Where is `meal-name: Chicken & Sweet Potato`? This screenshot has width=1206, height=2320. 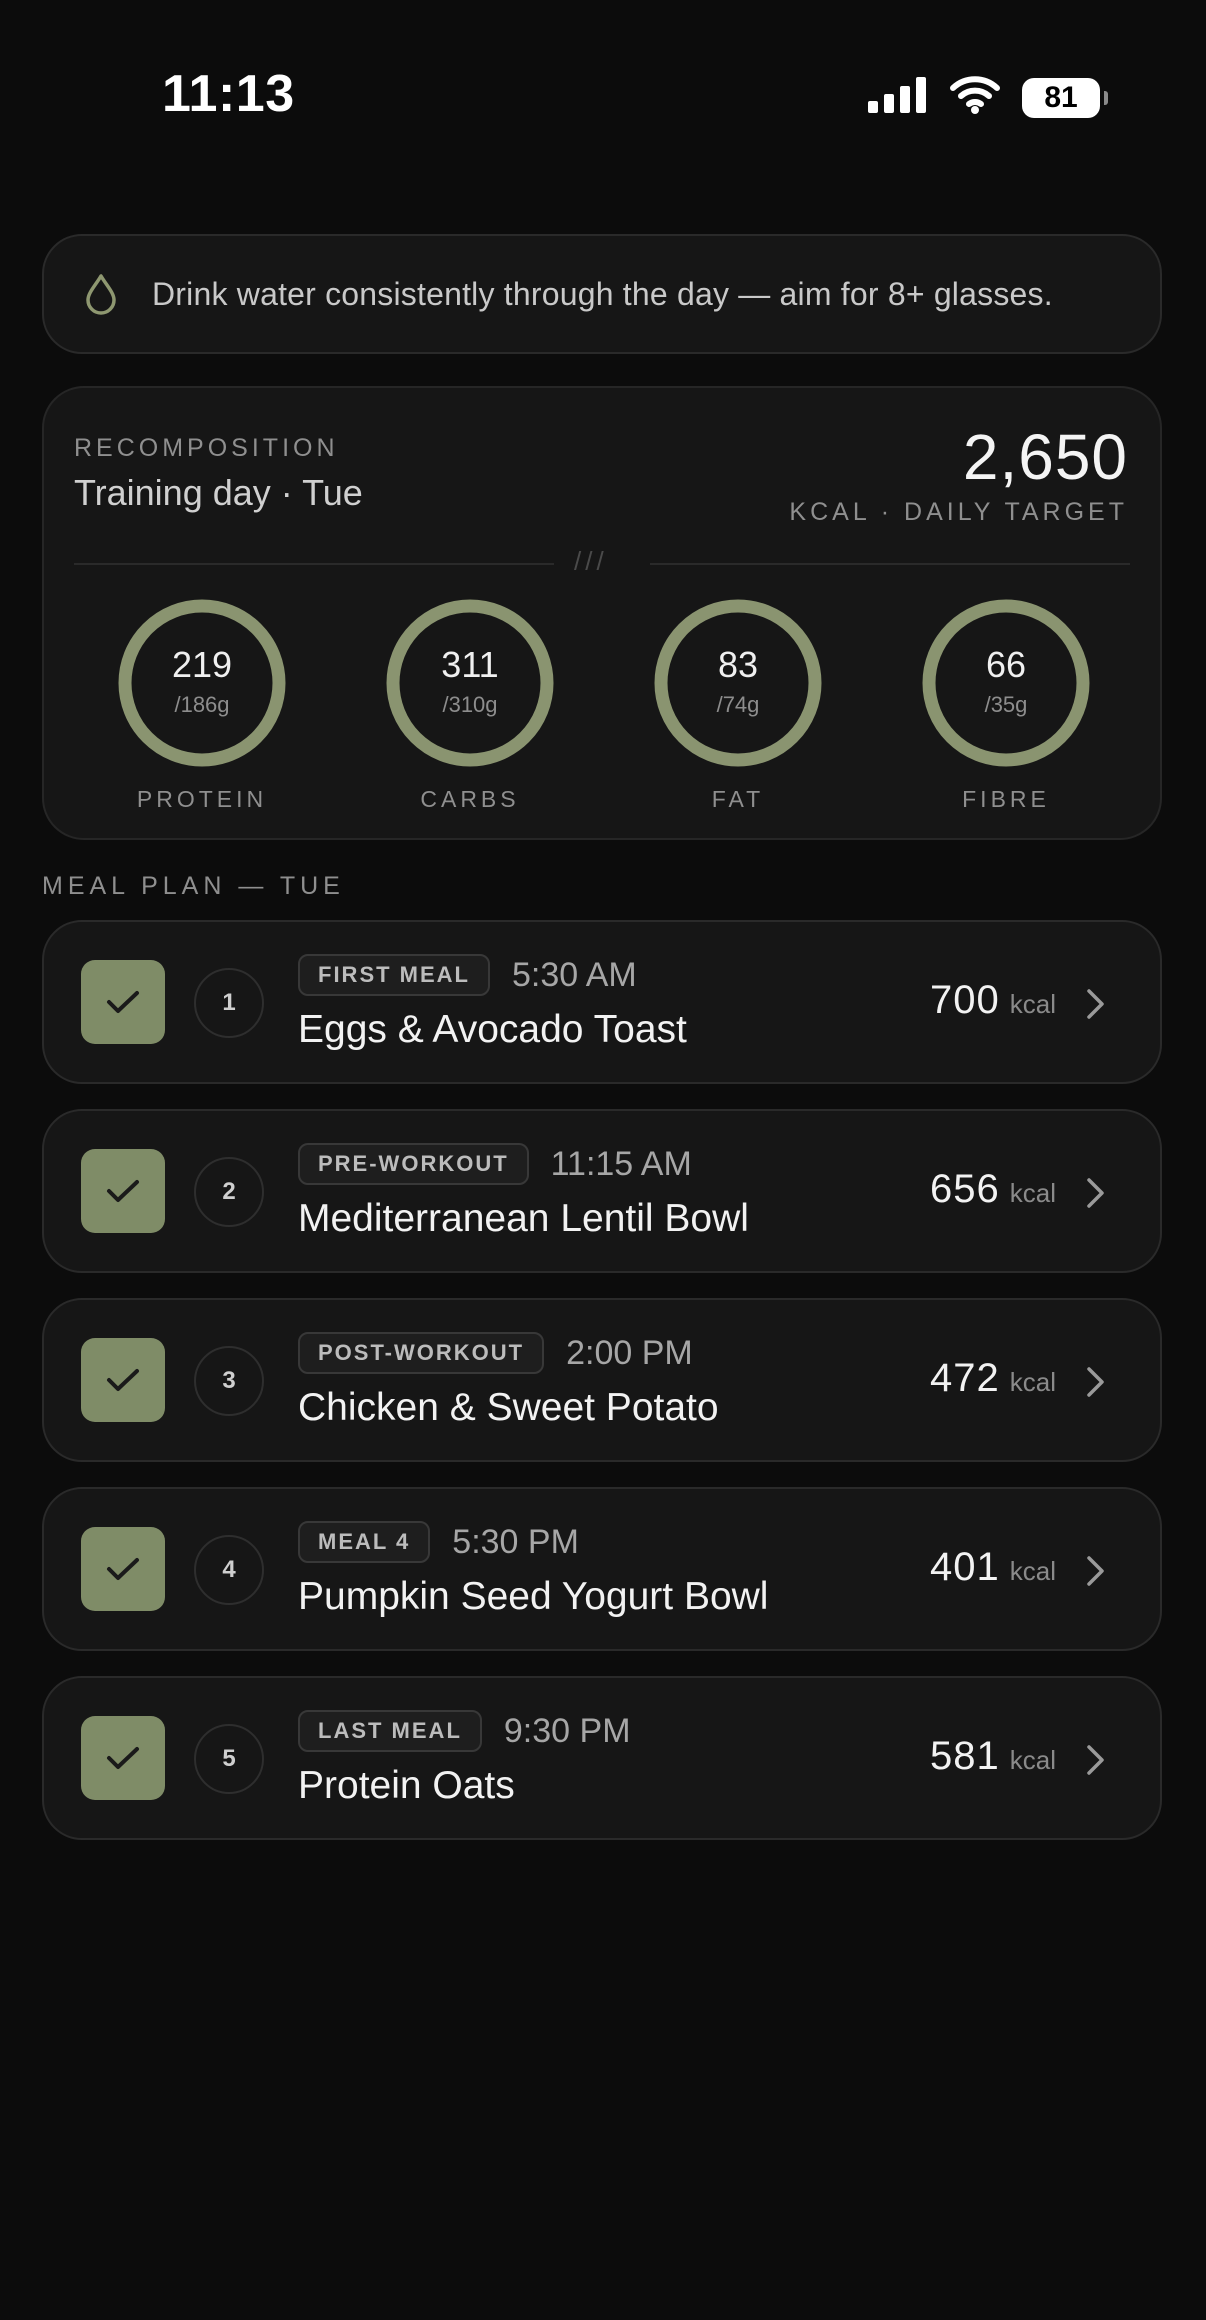
meal-name: Chicken & Sweet Potato is located at coordinates (508, 1407).